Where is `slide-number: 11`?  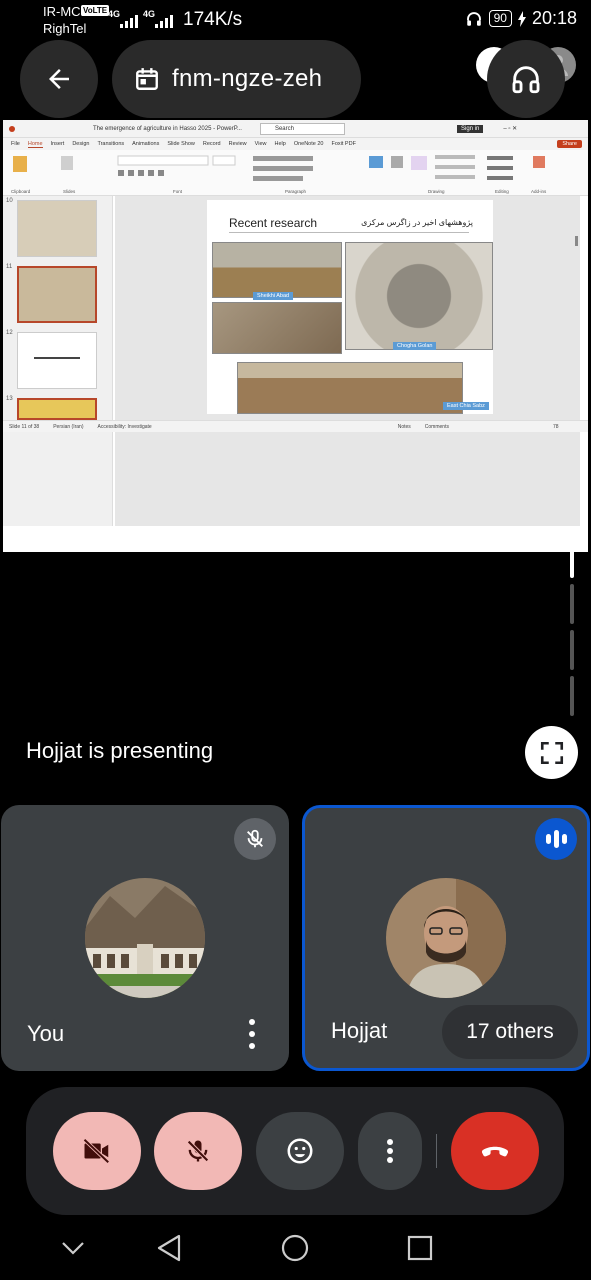
slide-number: 11 is located at coordinates (9, 267).